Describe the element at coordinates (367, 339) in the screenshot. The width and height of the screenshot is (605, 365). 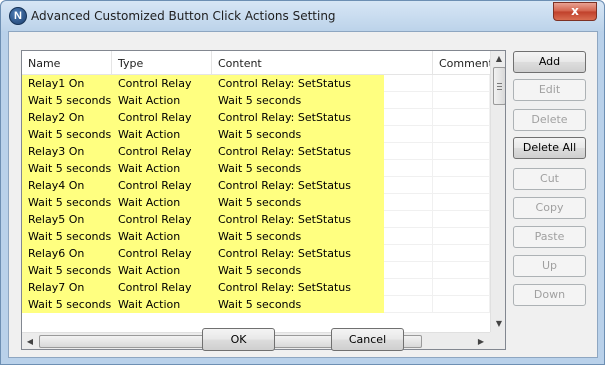
I see `cancel-button: Cancel` at that location.